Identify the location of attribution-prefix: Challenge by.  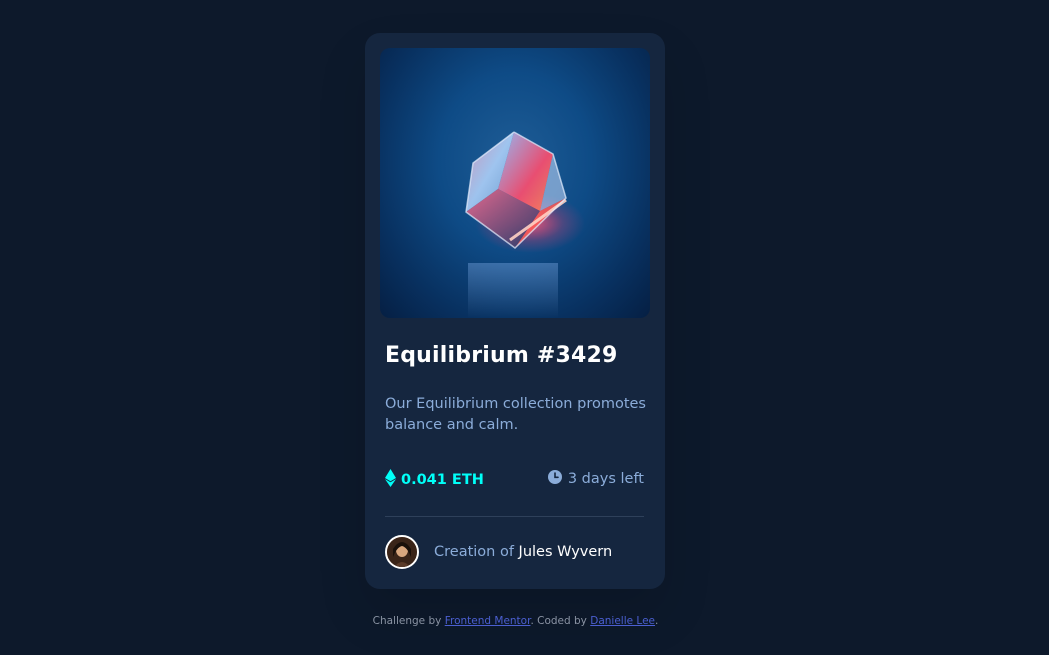
(407, 621).